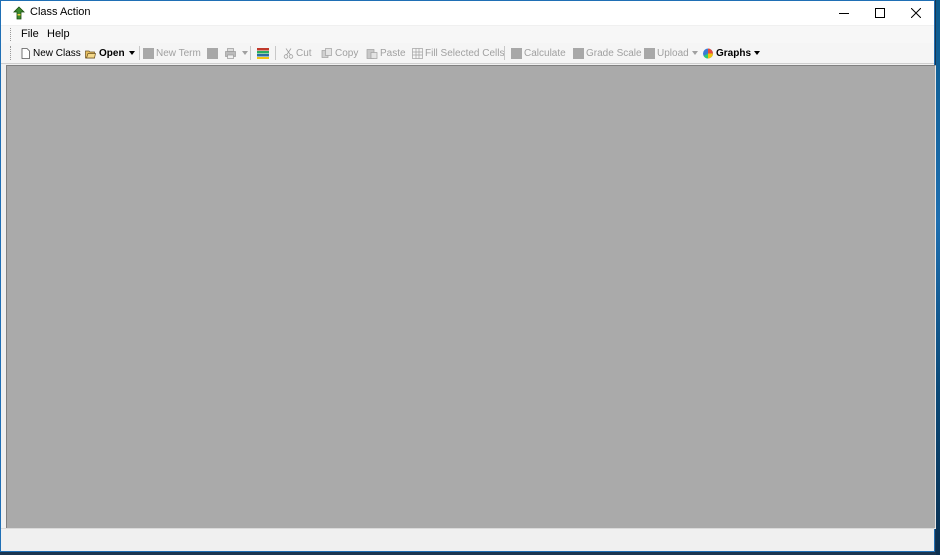  I want to click on paste-icon, so click(372, 53).